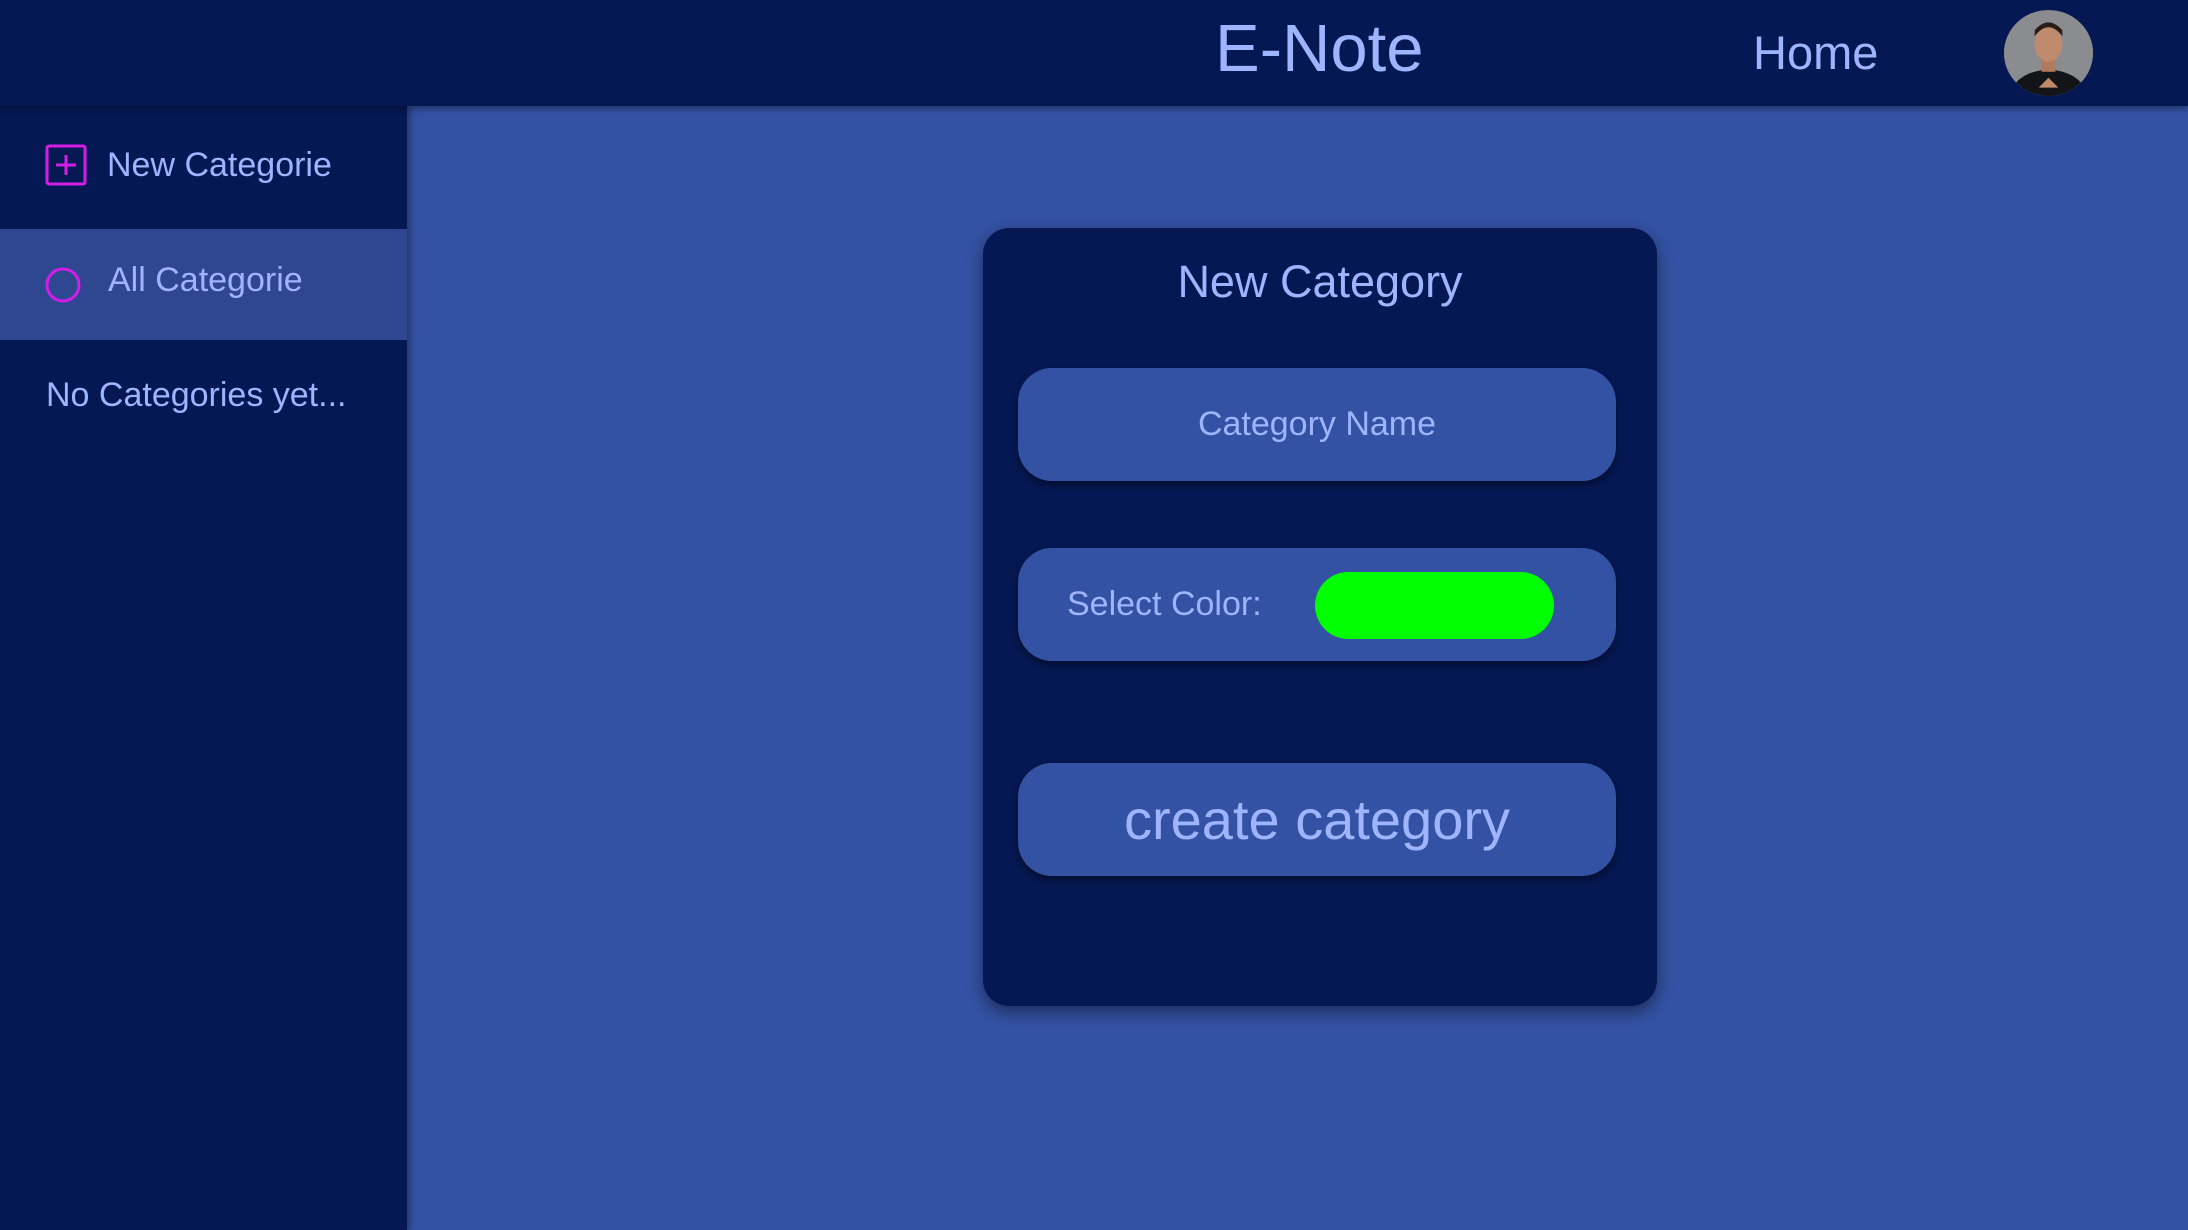 The image size is (2188, 1230). What do you see at coordinates (1319, 48) in the screenshot?
I see `app-title: E-Note` at bounding box center [1319, 48].